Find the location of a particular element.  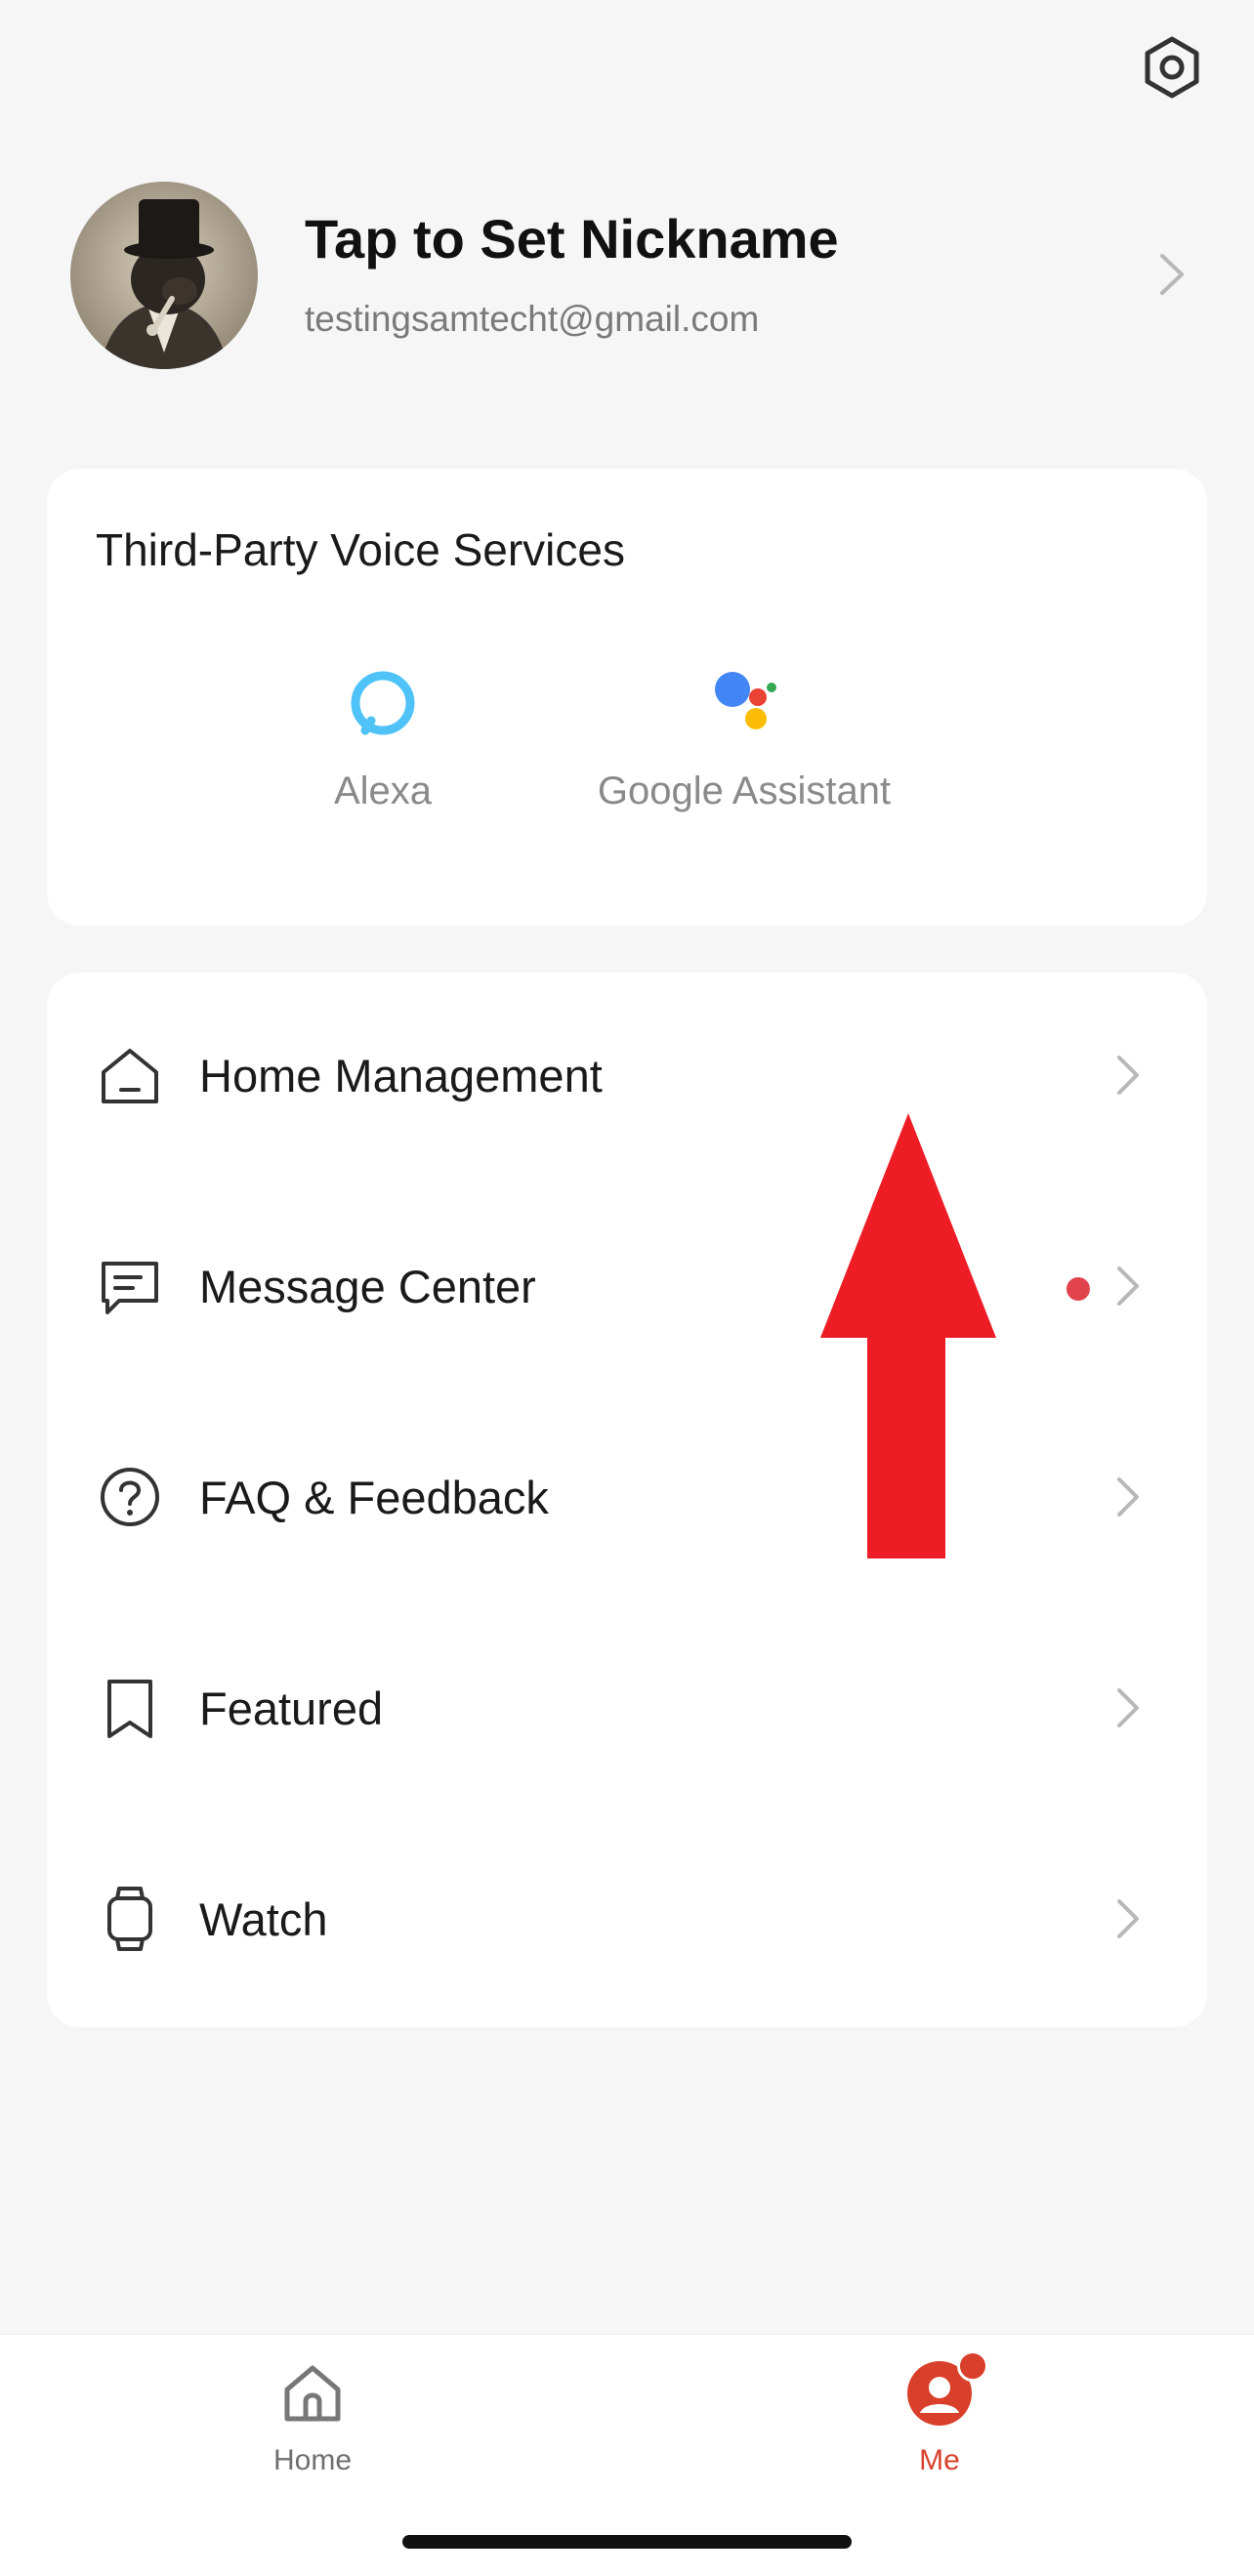

menu-item-message-center: Message Center is located at coordinates (627, 1289).